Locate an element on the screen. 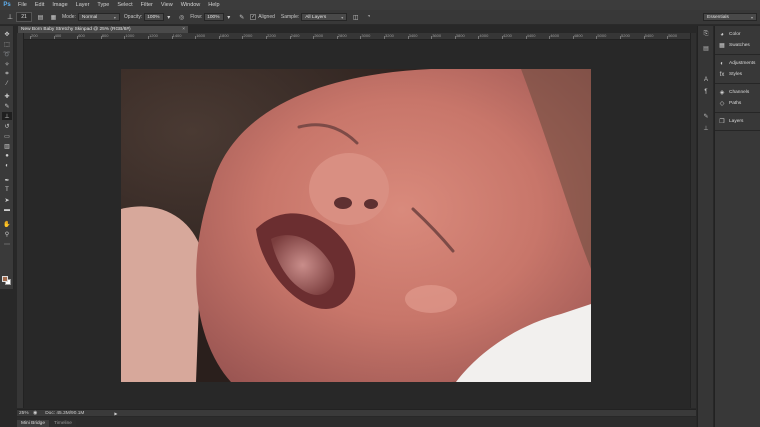  pen-tool-icon: ✒ is located at coordinates (7, 180).